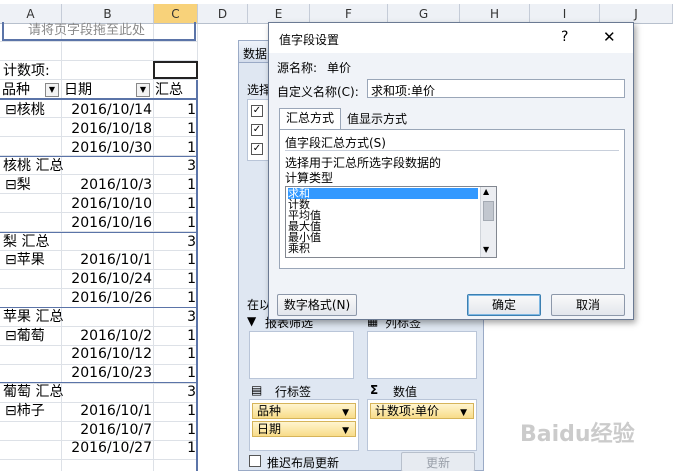 The height and width of the screenshot is (471, 673). I want to click on list-item: 最小值, so click(383, 237).